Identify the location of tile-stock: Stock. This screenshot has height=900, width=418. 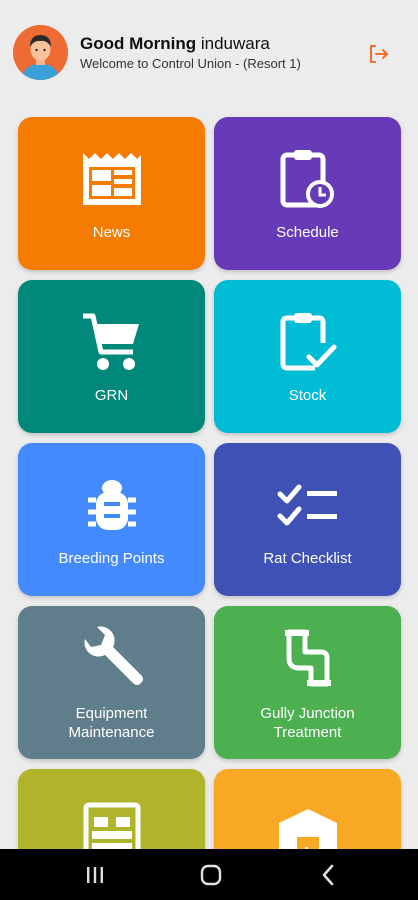
(307, 356).